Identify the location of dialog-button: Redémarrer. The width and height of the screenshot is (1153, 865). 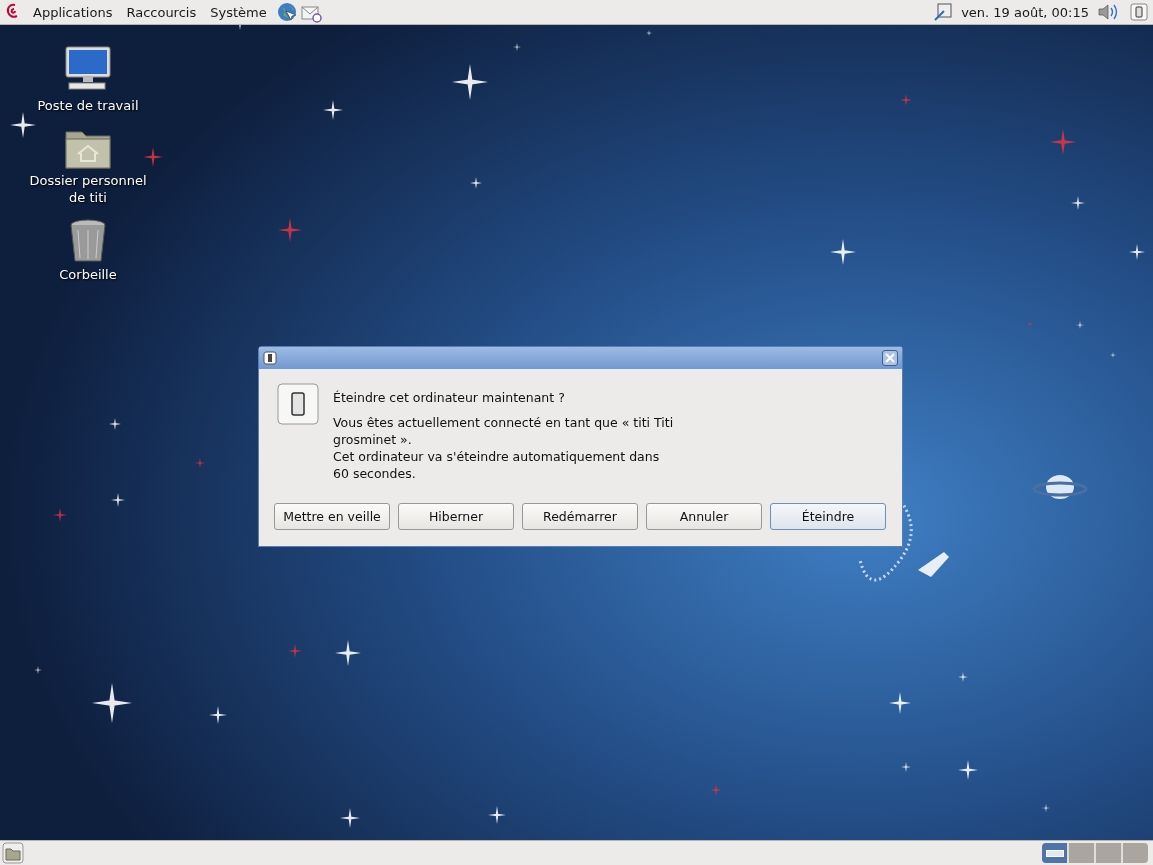
(580, 516).